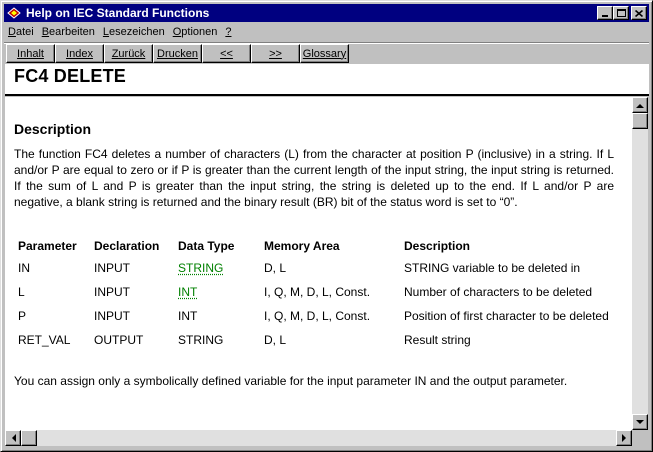 This screenshot has height=452, width=653. What do you see at coordinates (228, 32) in the screenshot?
I see `menu-help: ?` at bounding box center [228, 32].